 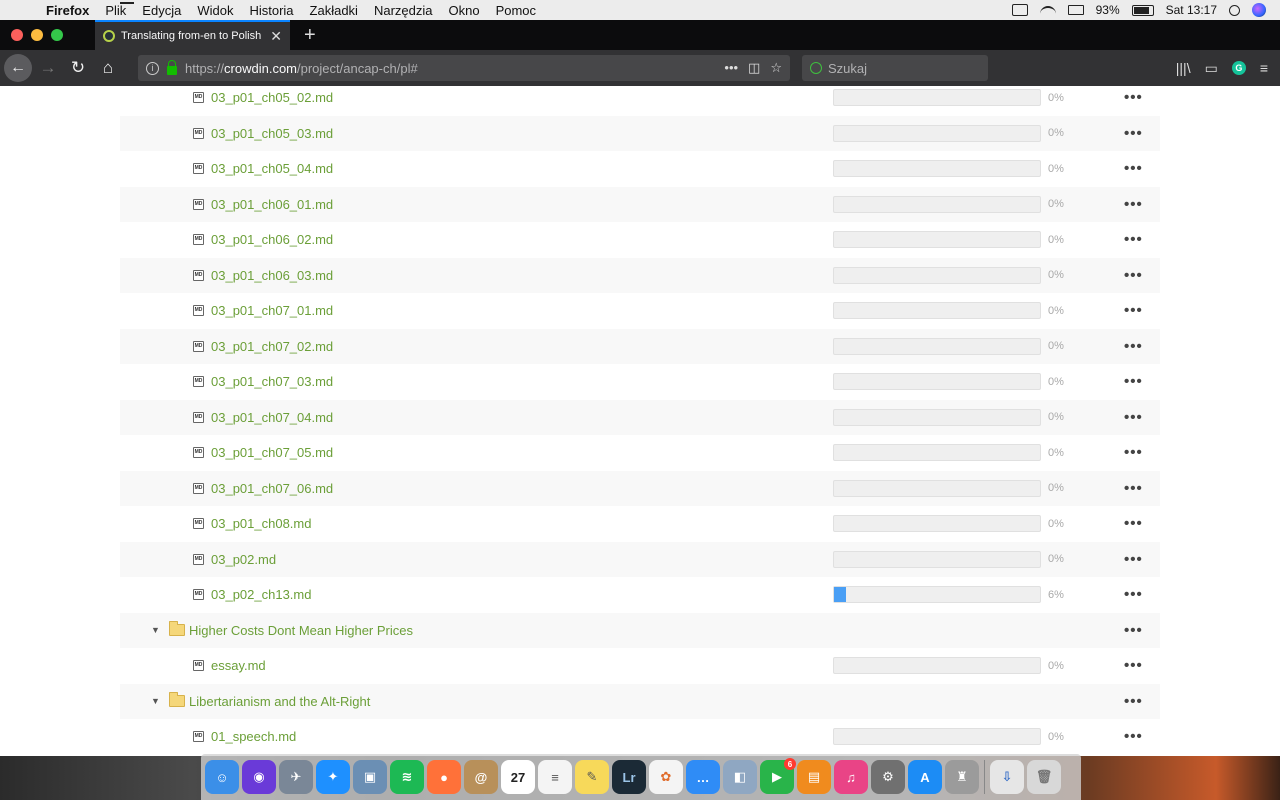 What do you see at coordinates (1264, 68) in the screenshot?
I see `menu-icon: ≡` at bounding box center [1264, 68].